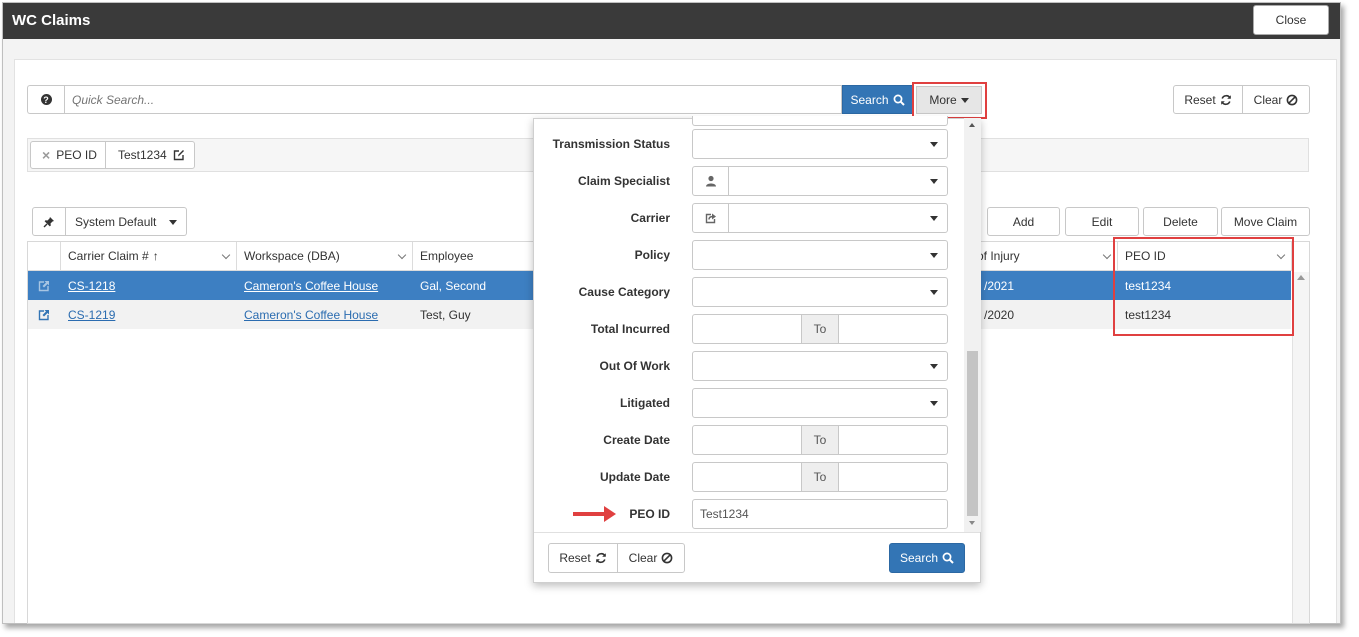 This screenshot has width=1359, height=637. Describe the element at coordinates (624, 292) in the screenshot. I see `cause-category-label: Cause Category` at that location.